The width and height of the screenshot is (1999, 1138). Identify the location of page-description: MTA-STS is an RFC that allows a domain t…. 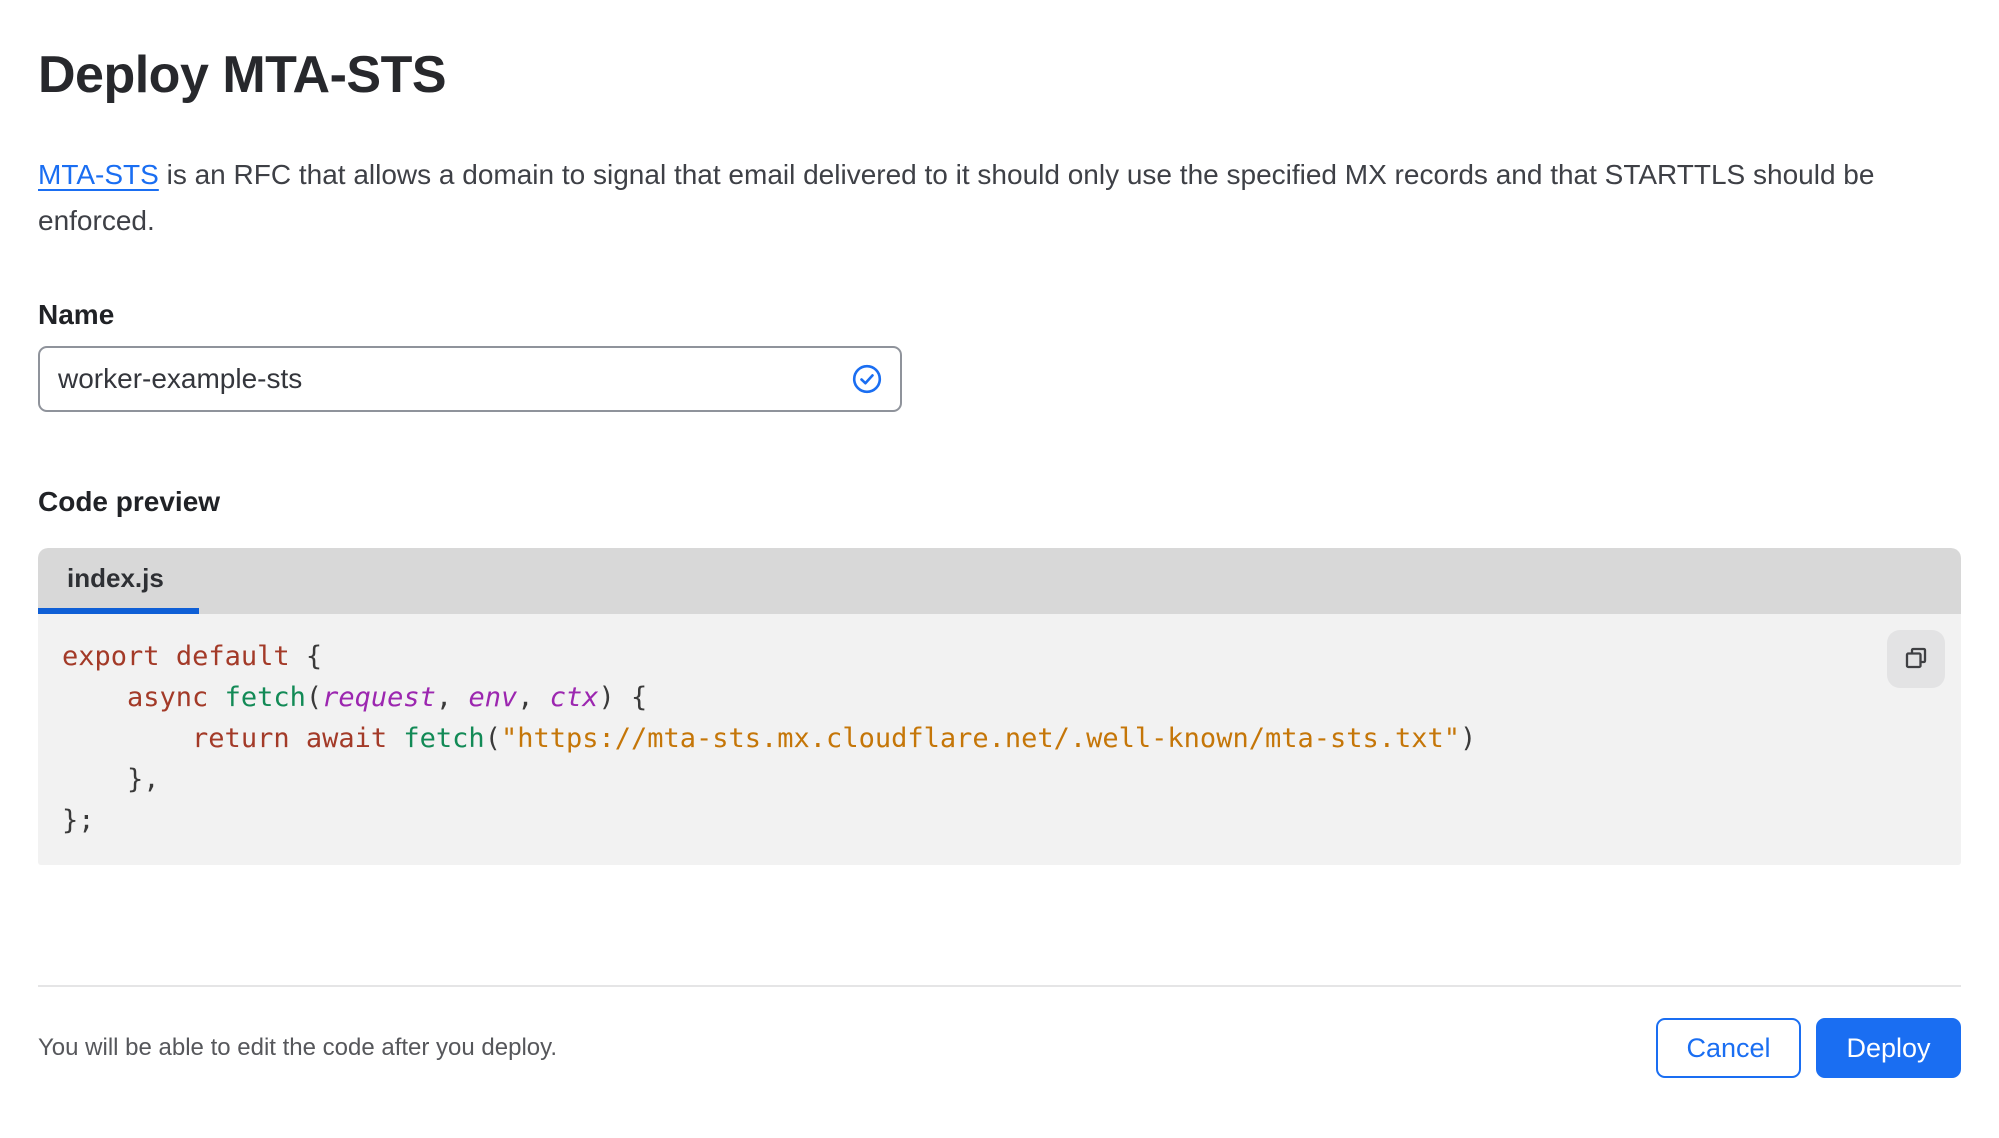
(968, 198).